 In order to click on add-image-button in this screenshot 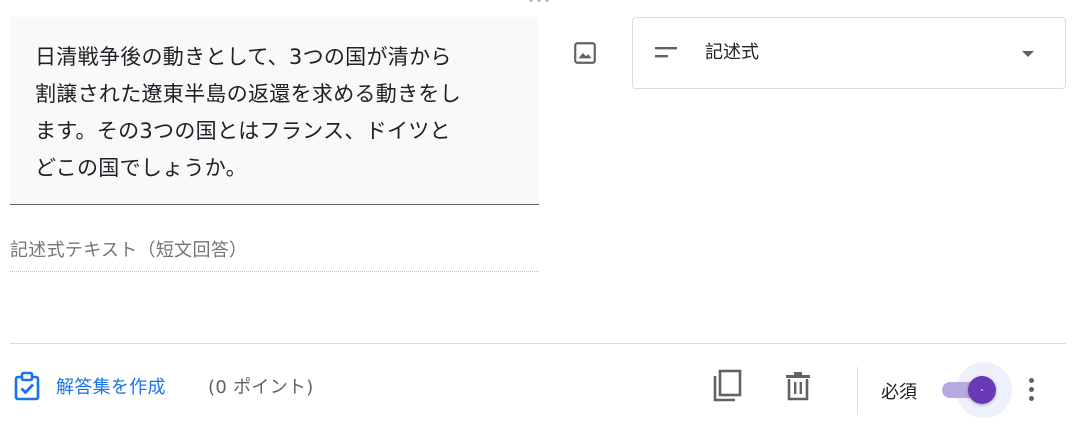, I will do `click(585, 53)`.